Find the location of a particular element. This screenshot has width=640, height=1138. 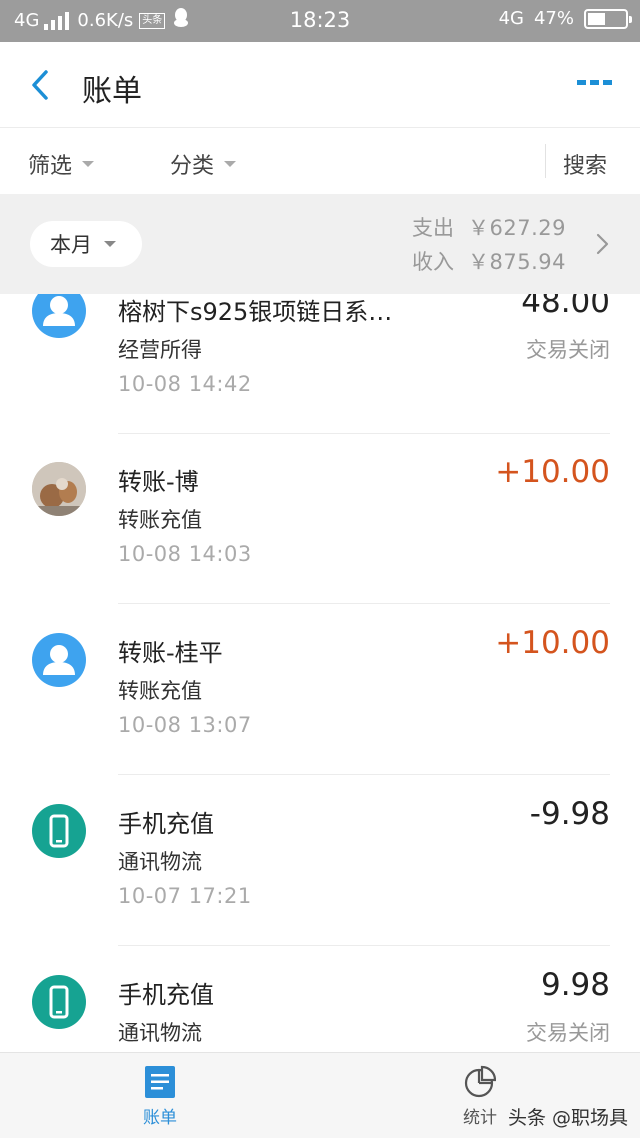

watermark: 头条 @职场具 is located at coordinates (567, 1118).